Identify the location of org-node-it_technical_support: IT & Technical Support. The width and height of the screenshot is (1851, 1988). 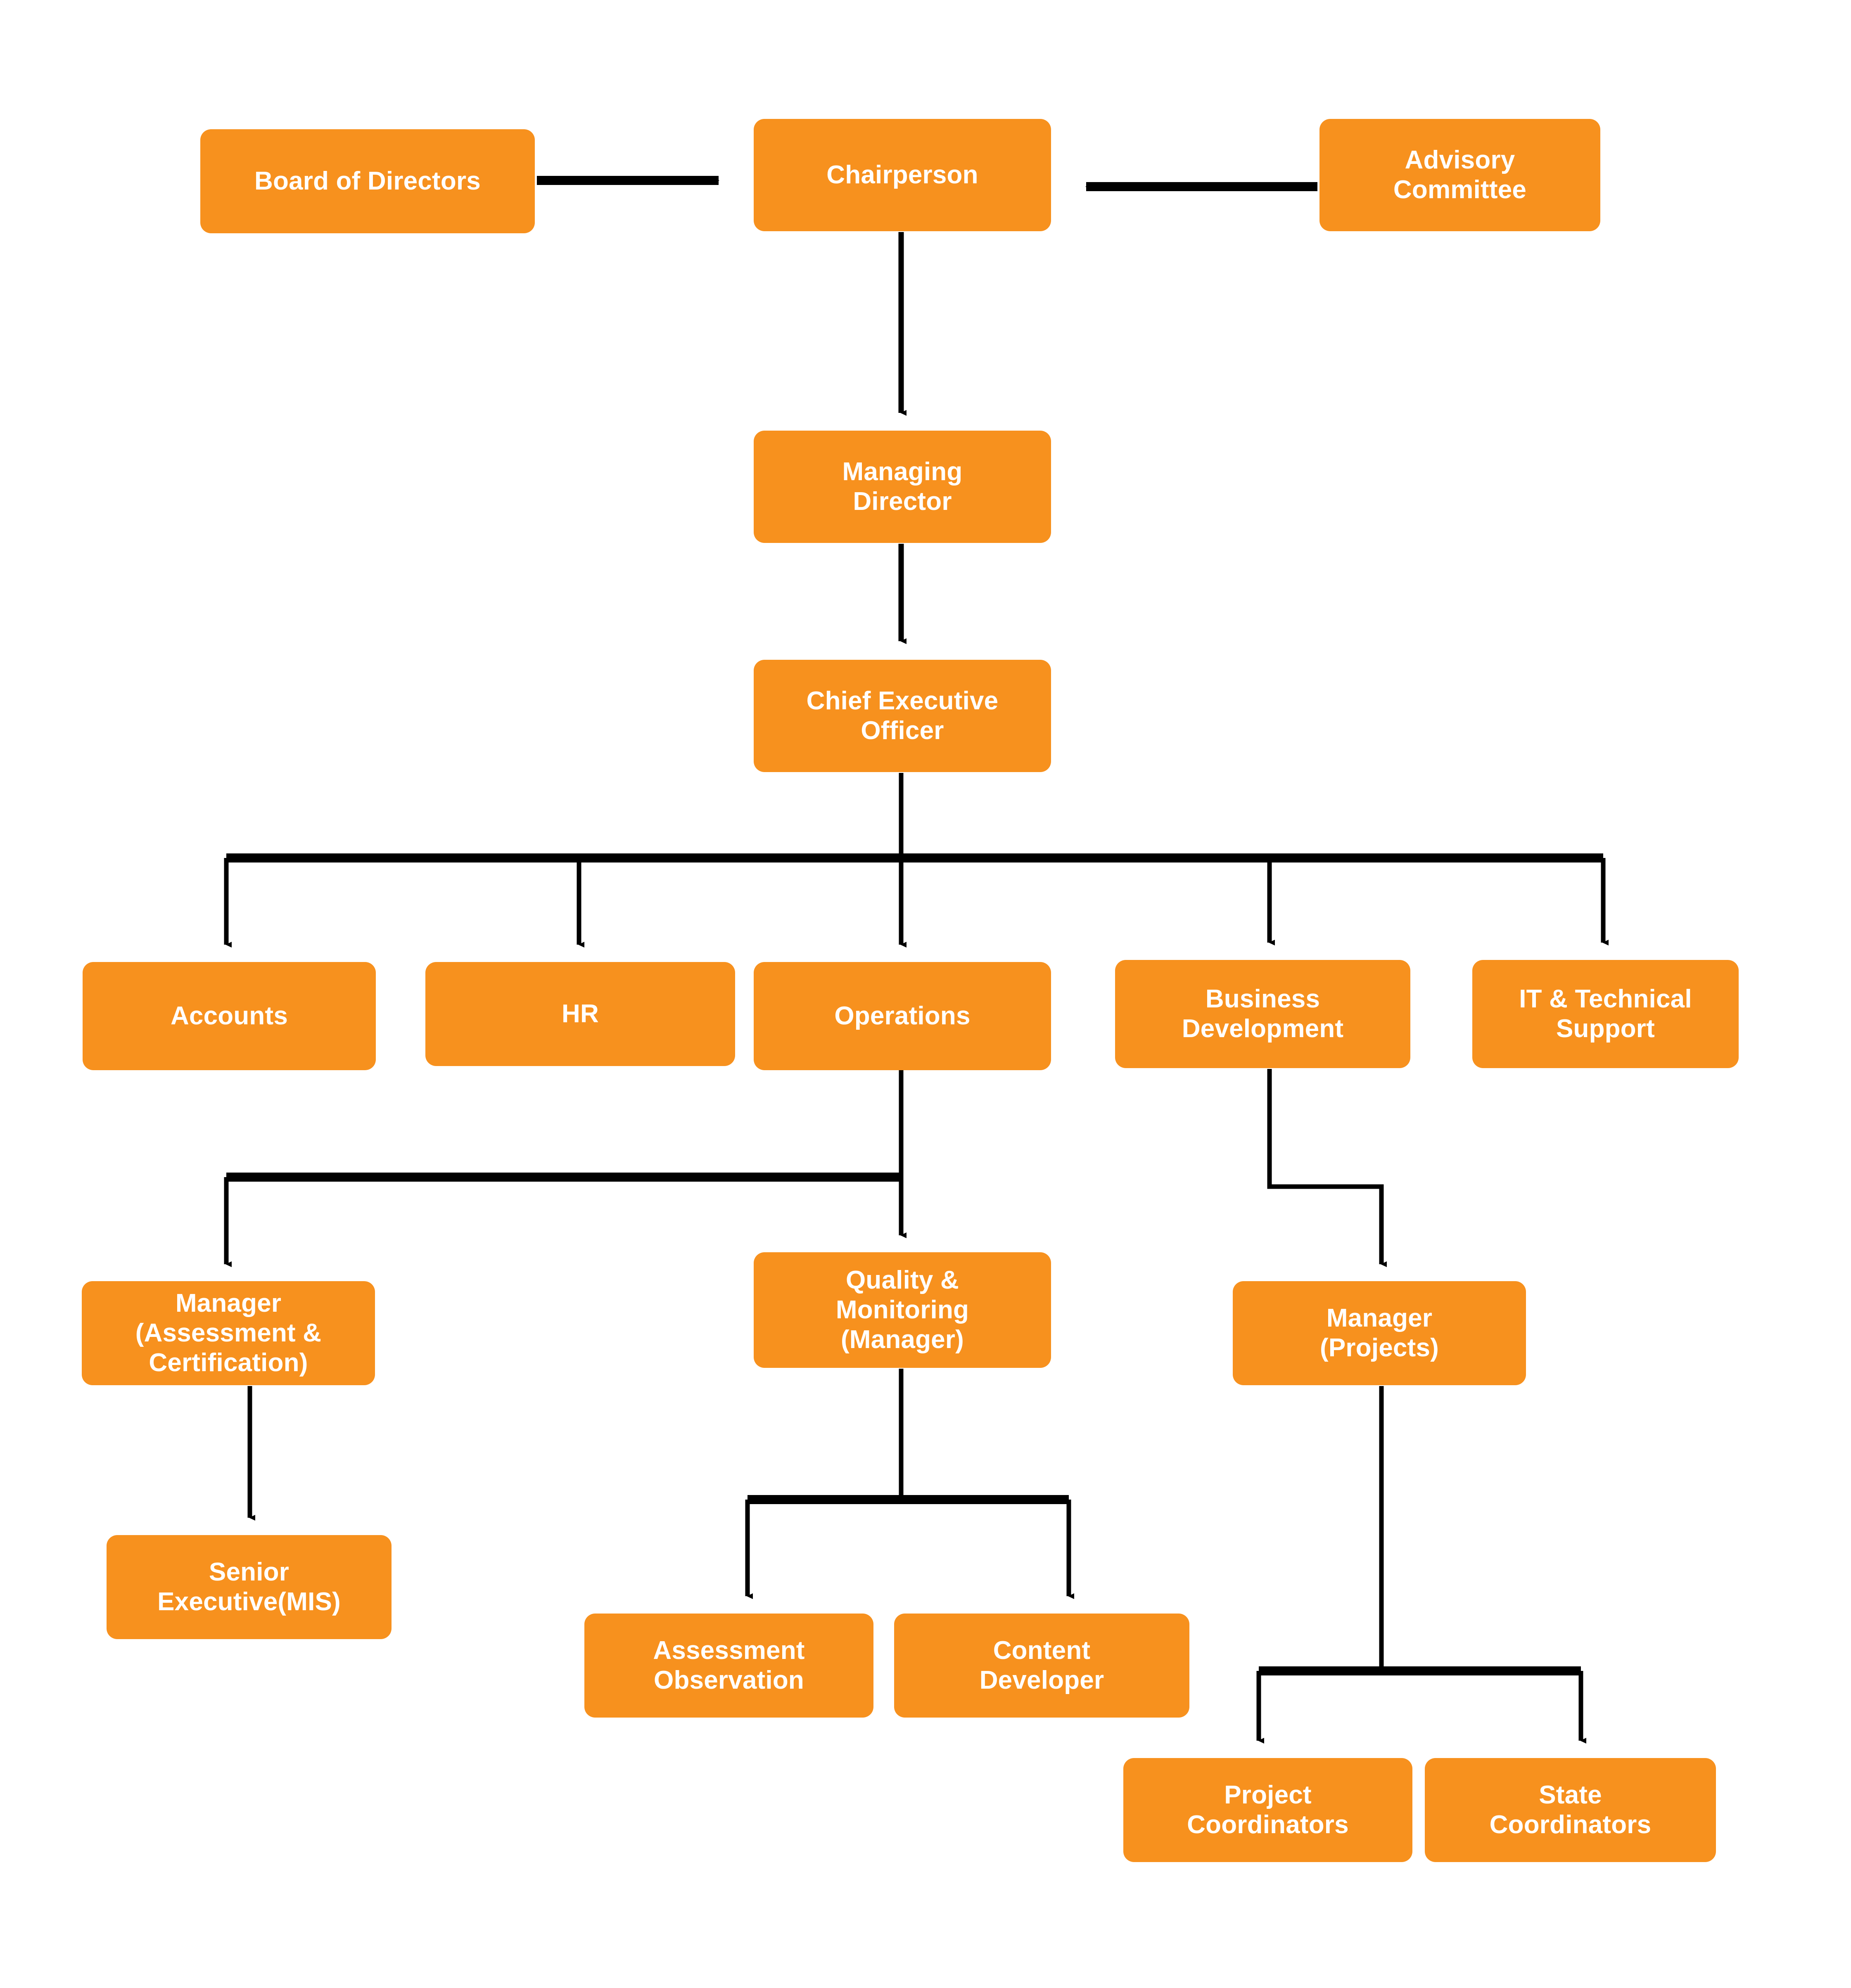
(1605, 1014).